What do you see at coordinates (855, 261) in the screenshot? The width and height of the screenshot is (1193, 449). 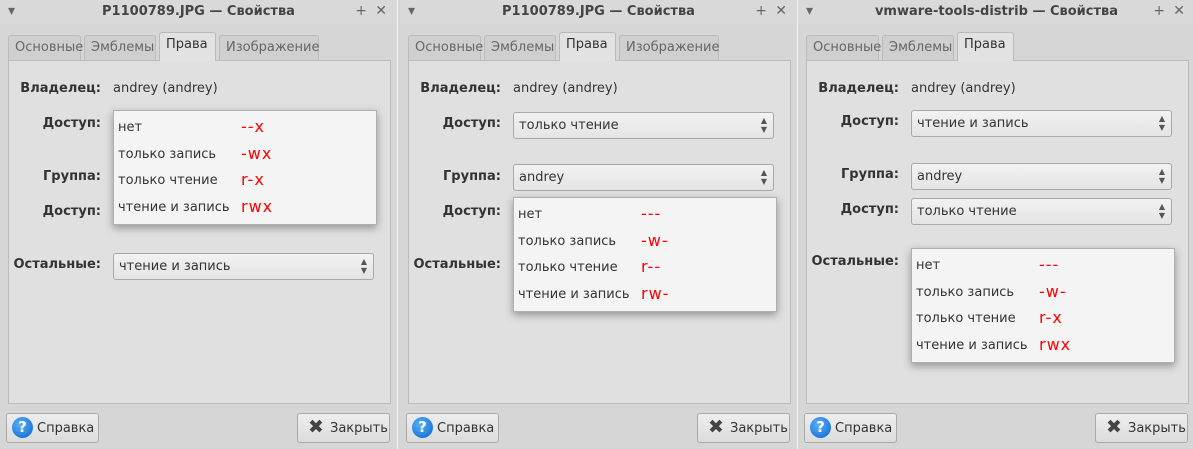 I see `others-label: Остальные:` at bounding box center [855, 261].